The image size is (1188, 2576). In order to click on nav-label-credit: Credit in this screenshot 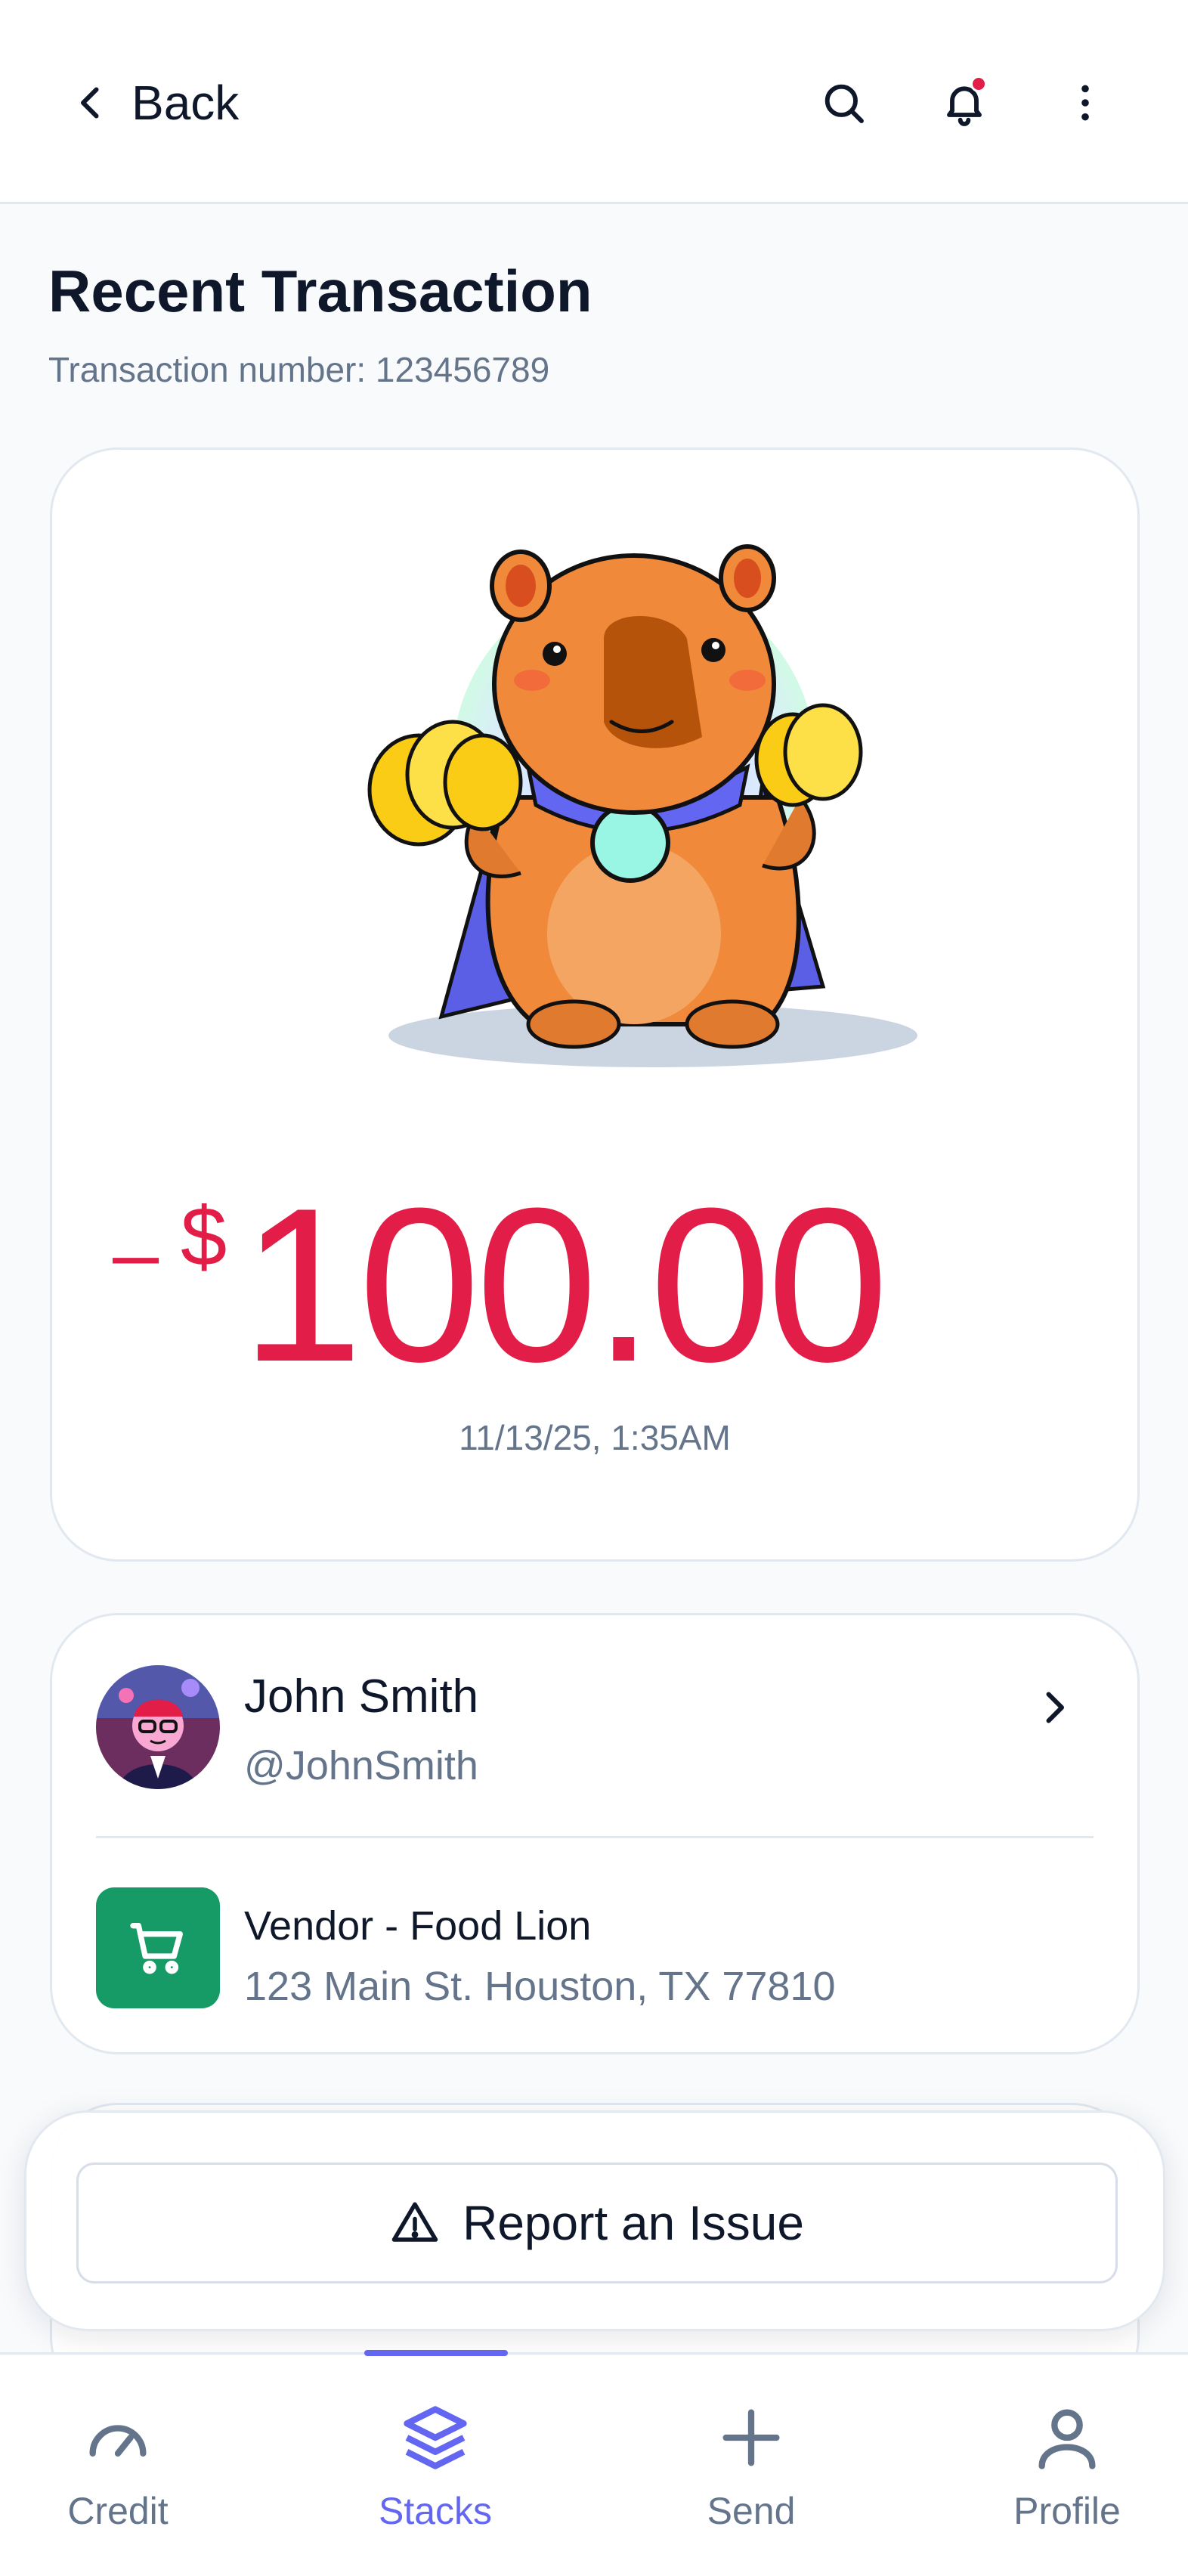, I will do `click(118, 2511)`.